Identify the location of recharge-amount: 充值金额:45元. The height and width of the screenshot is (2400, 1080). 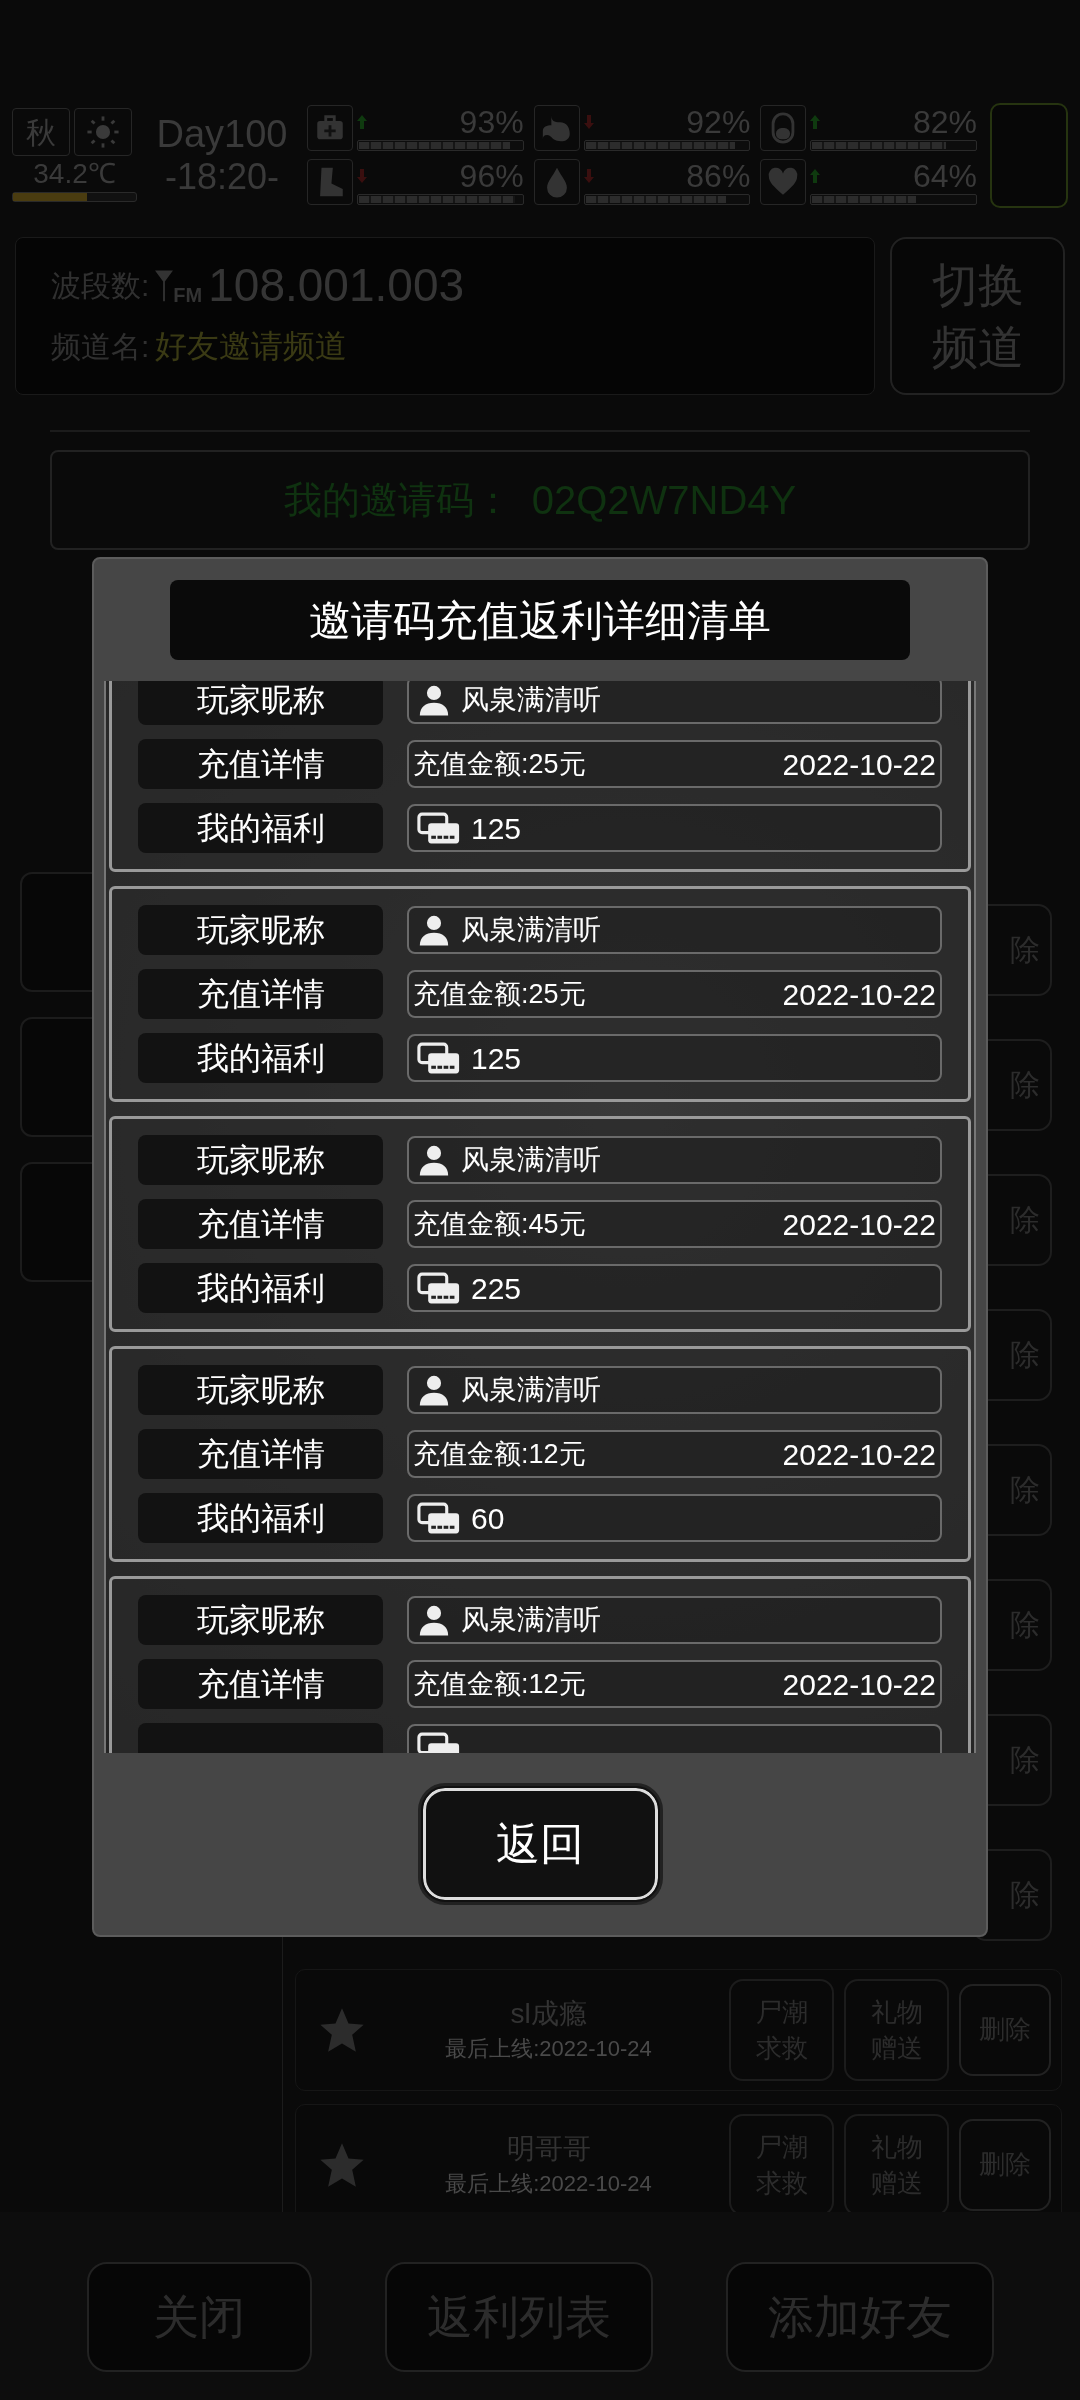
(499, 1224).